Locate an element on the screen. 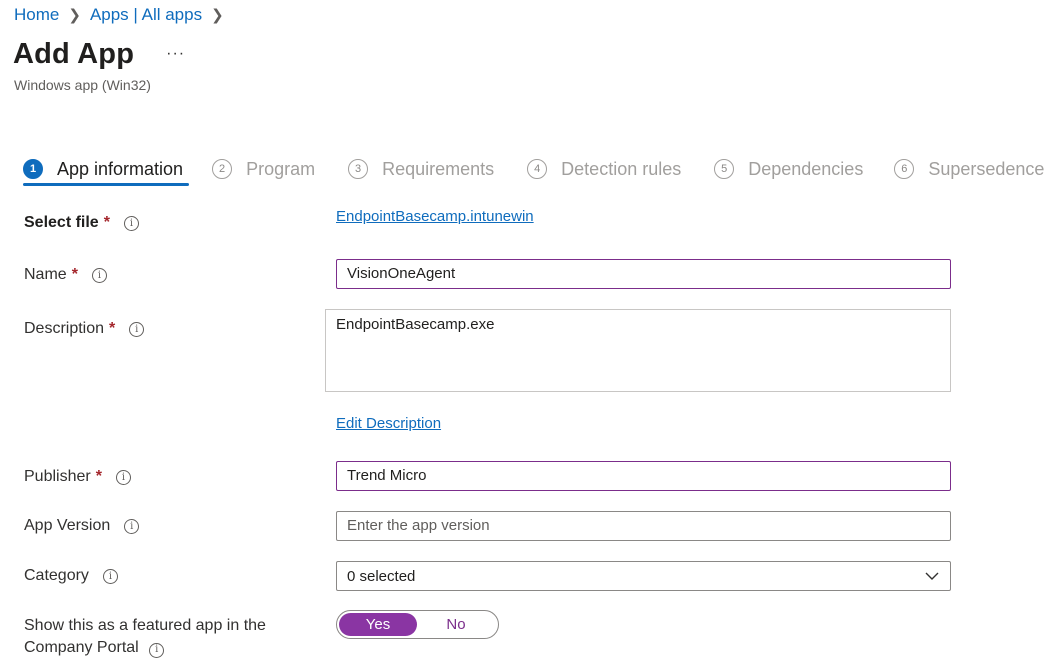  step-label: App information is located at coordinates (120, 168).